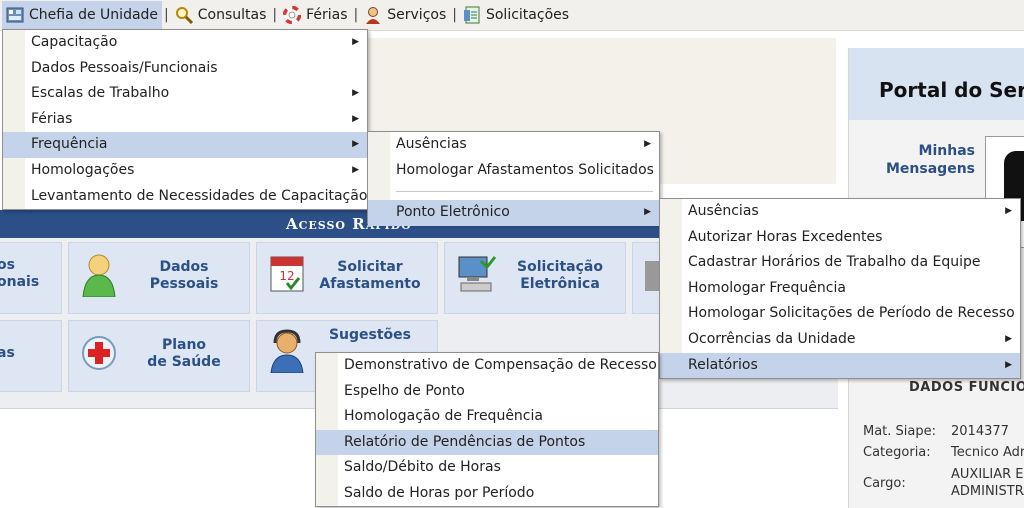 The height and width of the screenshot is (508, 1024). Describe the element at coordinates (900, 431) in the screenshot. I see `field-label: Mat. Siape:` at that location.